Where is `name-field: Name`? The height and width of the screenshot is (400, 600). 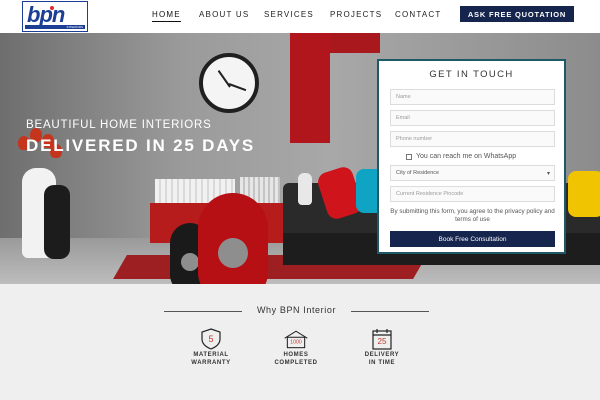
name-field: Name is located at coordinates (472, 97).